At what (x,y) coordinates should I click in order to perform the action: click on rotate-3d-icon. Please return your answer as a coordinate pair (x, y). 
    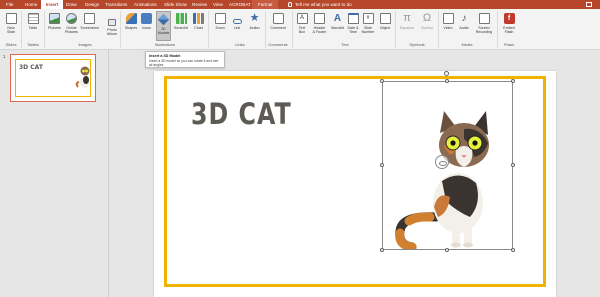
    Looking at the image, I should click on (442, 162).